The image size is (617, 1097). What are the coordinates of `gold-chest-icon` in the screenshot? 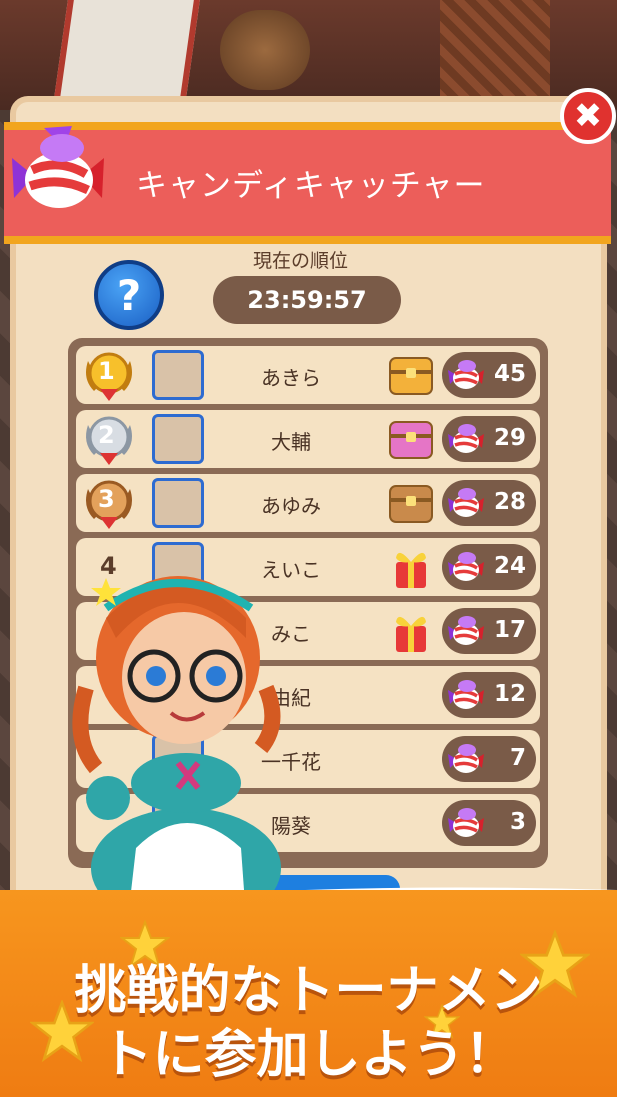 It's located at (411, 376).